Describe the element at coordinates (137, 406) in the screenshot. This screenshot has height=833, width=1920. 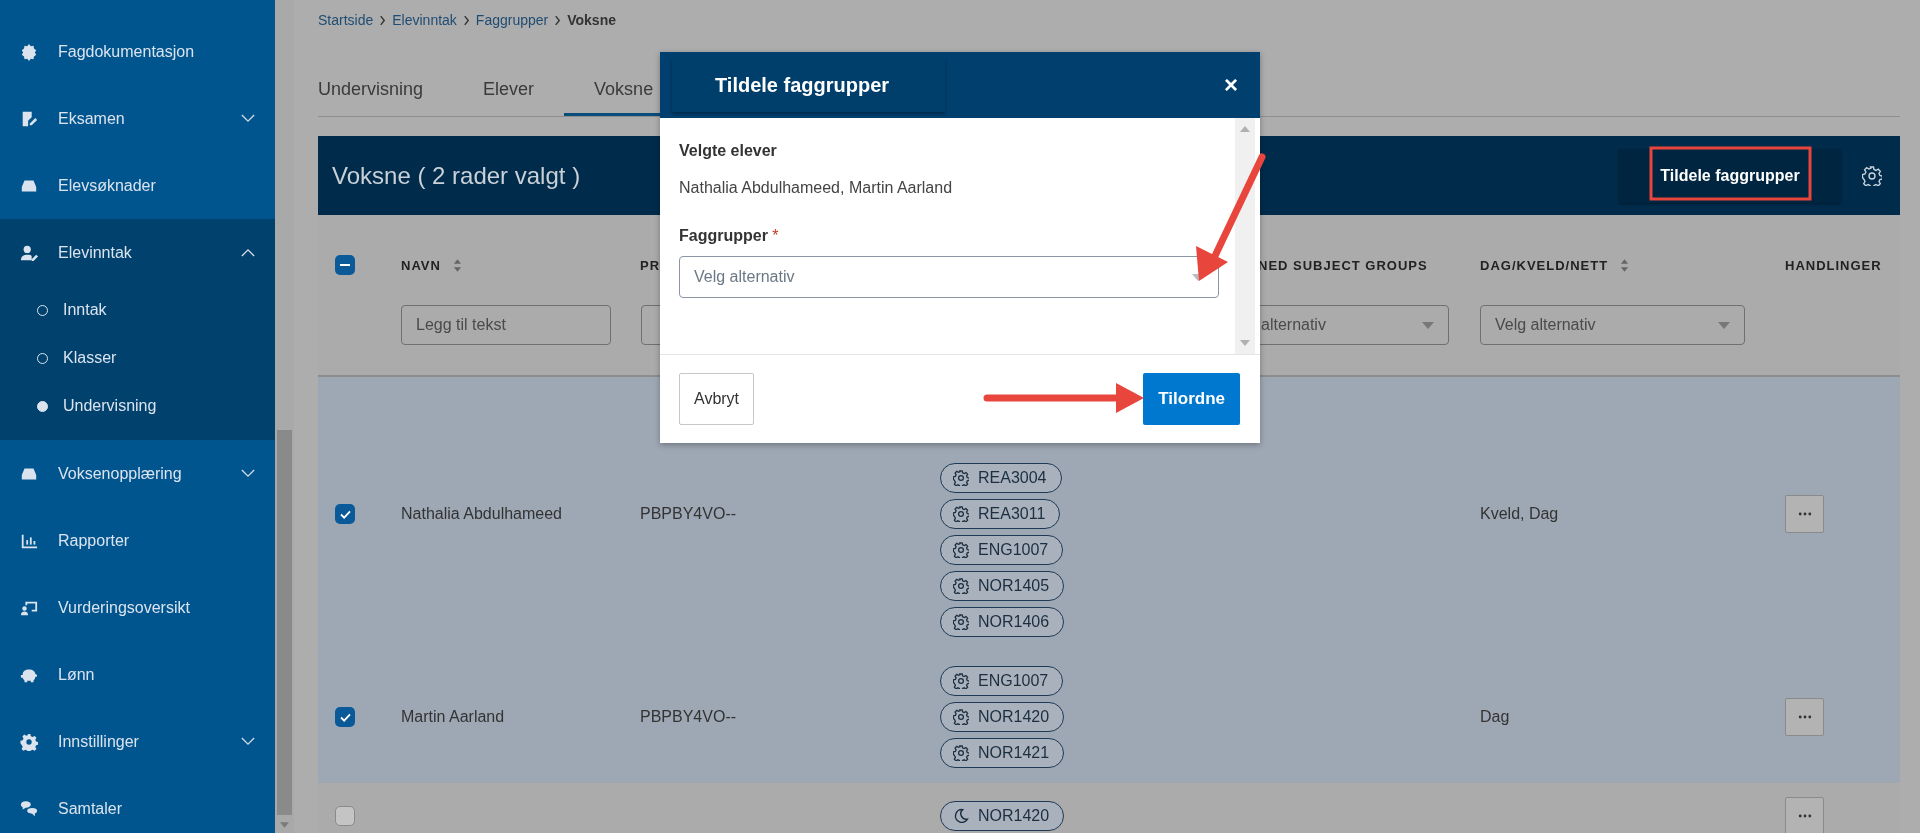
I see `sidebar-subitem: Undervisning` at that location.